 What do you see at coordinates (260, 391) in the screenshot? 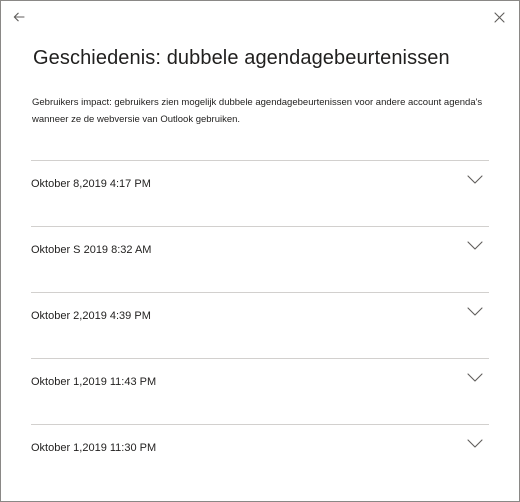
I see `history-item: Oktober 1,2019 11:43 PM` at bounding box center [260, 391].